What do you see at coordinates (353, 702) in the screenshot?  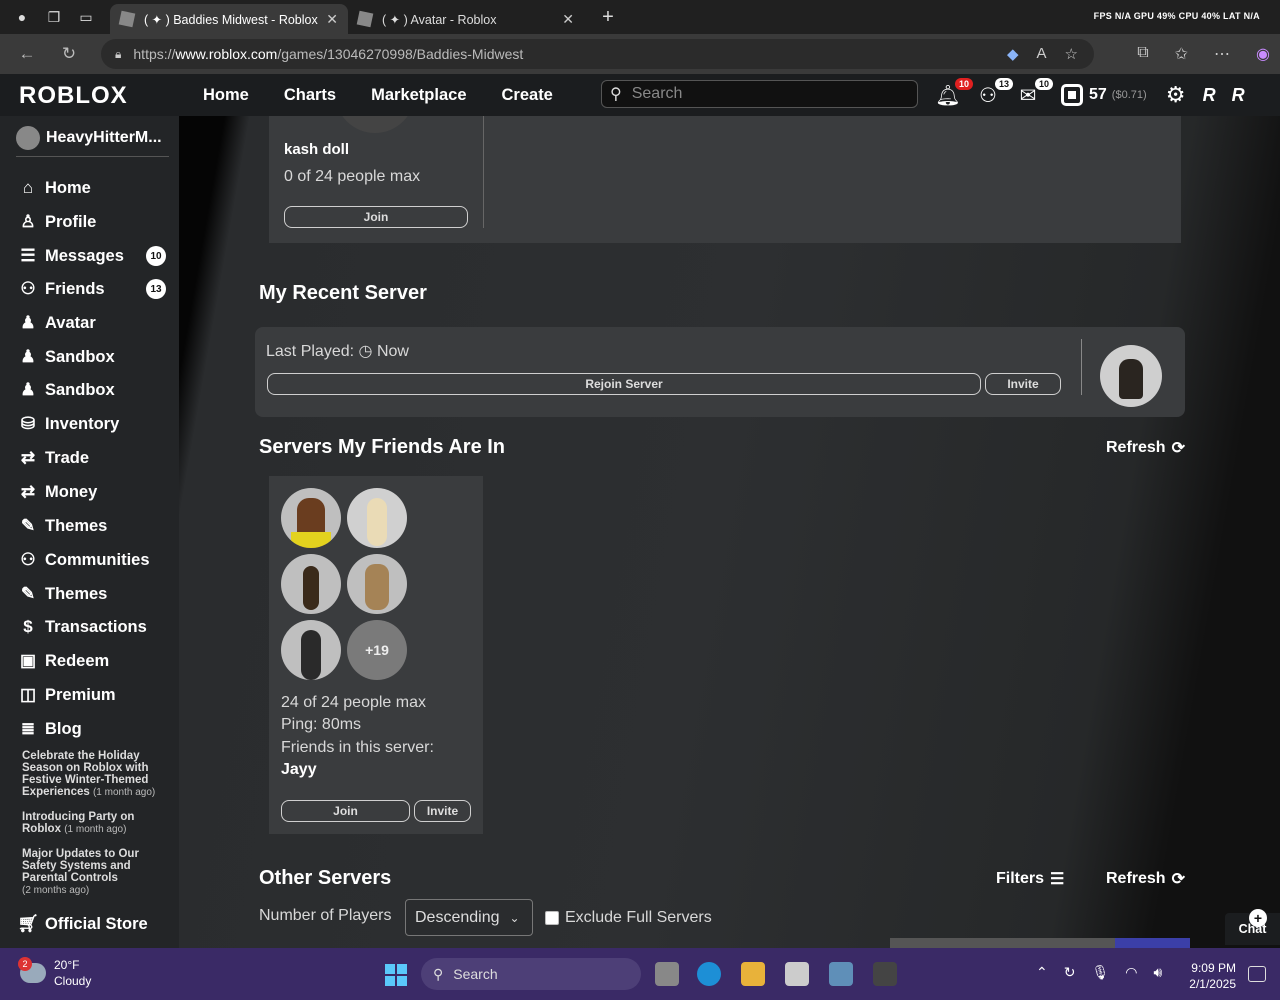 I see `server-capacity: 24 of 24 people max` at bounding box center [353, 702].